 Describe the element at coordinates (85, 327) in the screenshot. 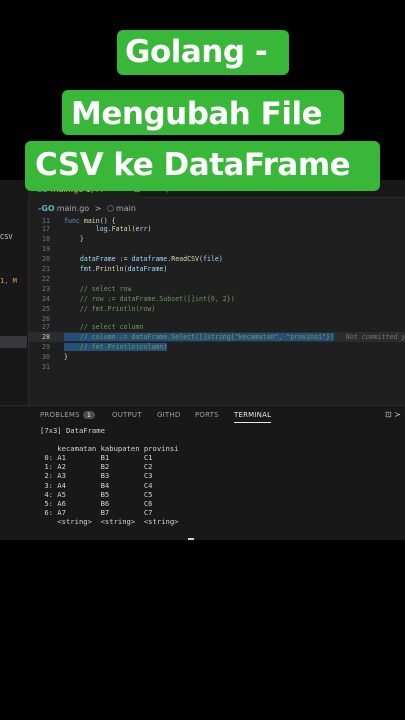

I see `code-line: 27 // select column` at that location.